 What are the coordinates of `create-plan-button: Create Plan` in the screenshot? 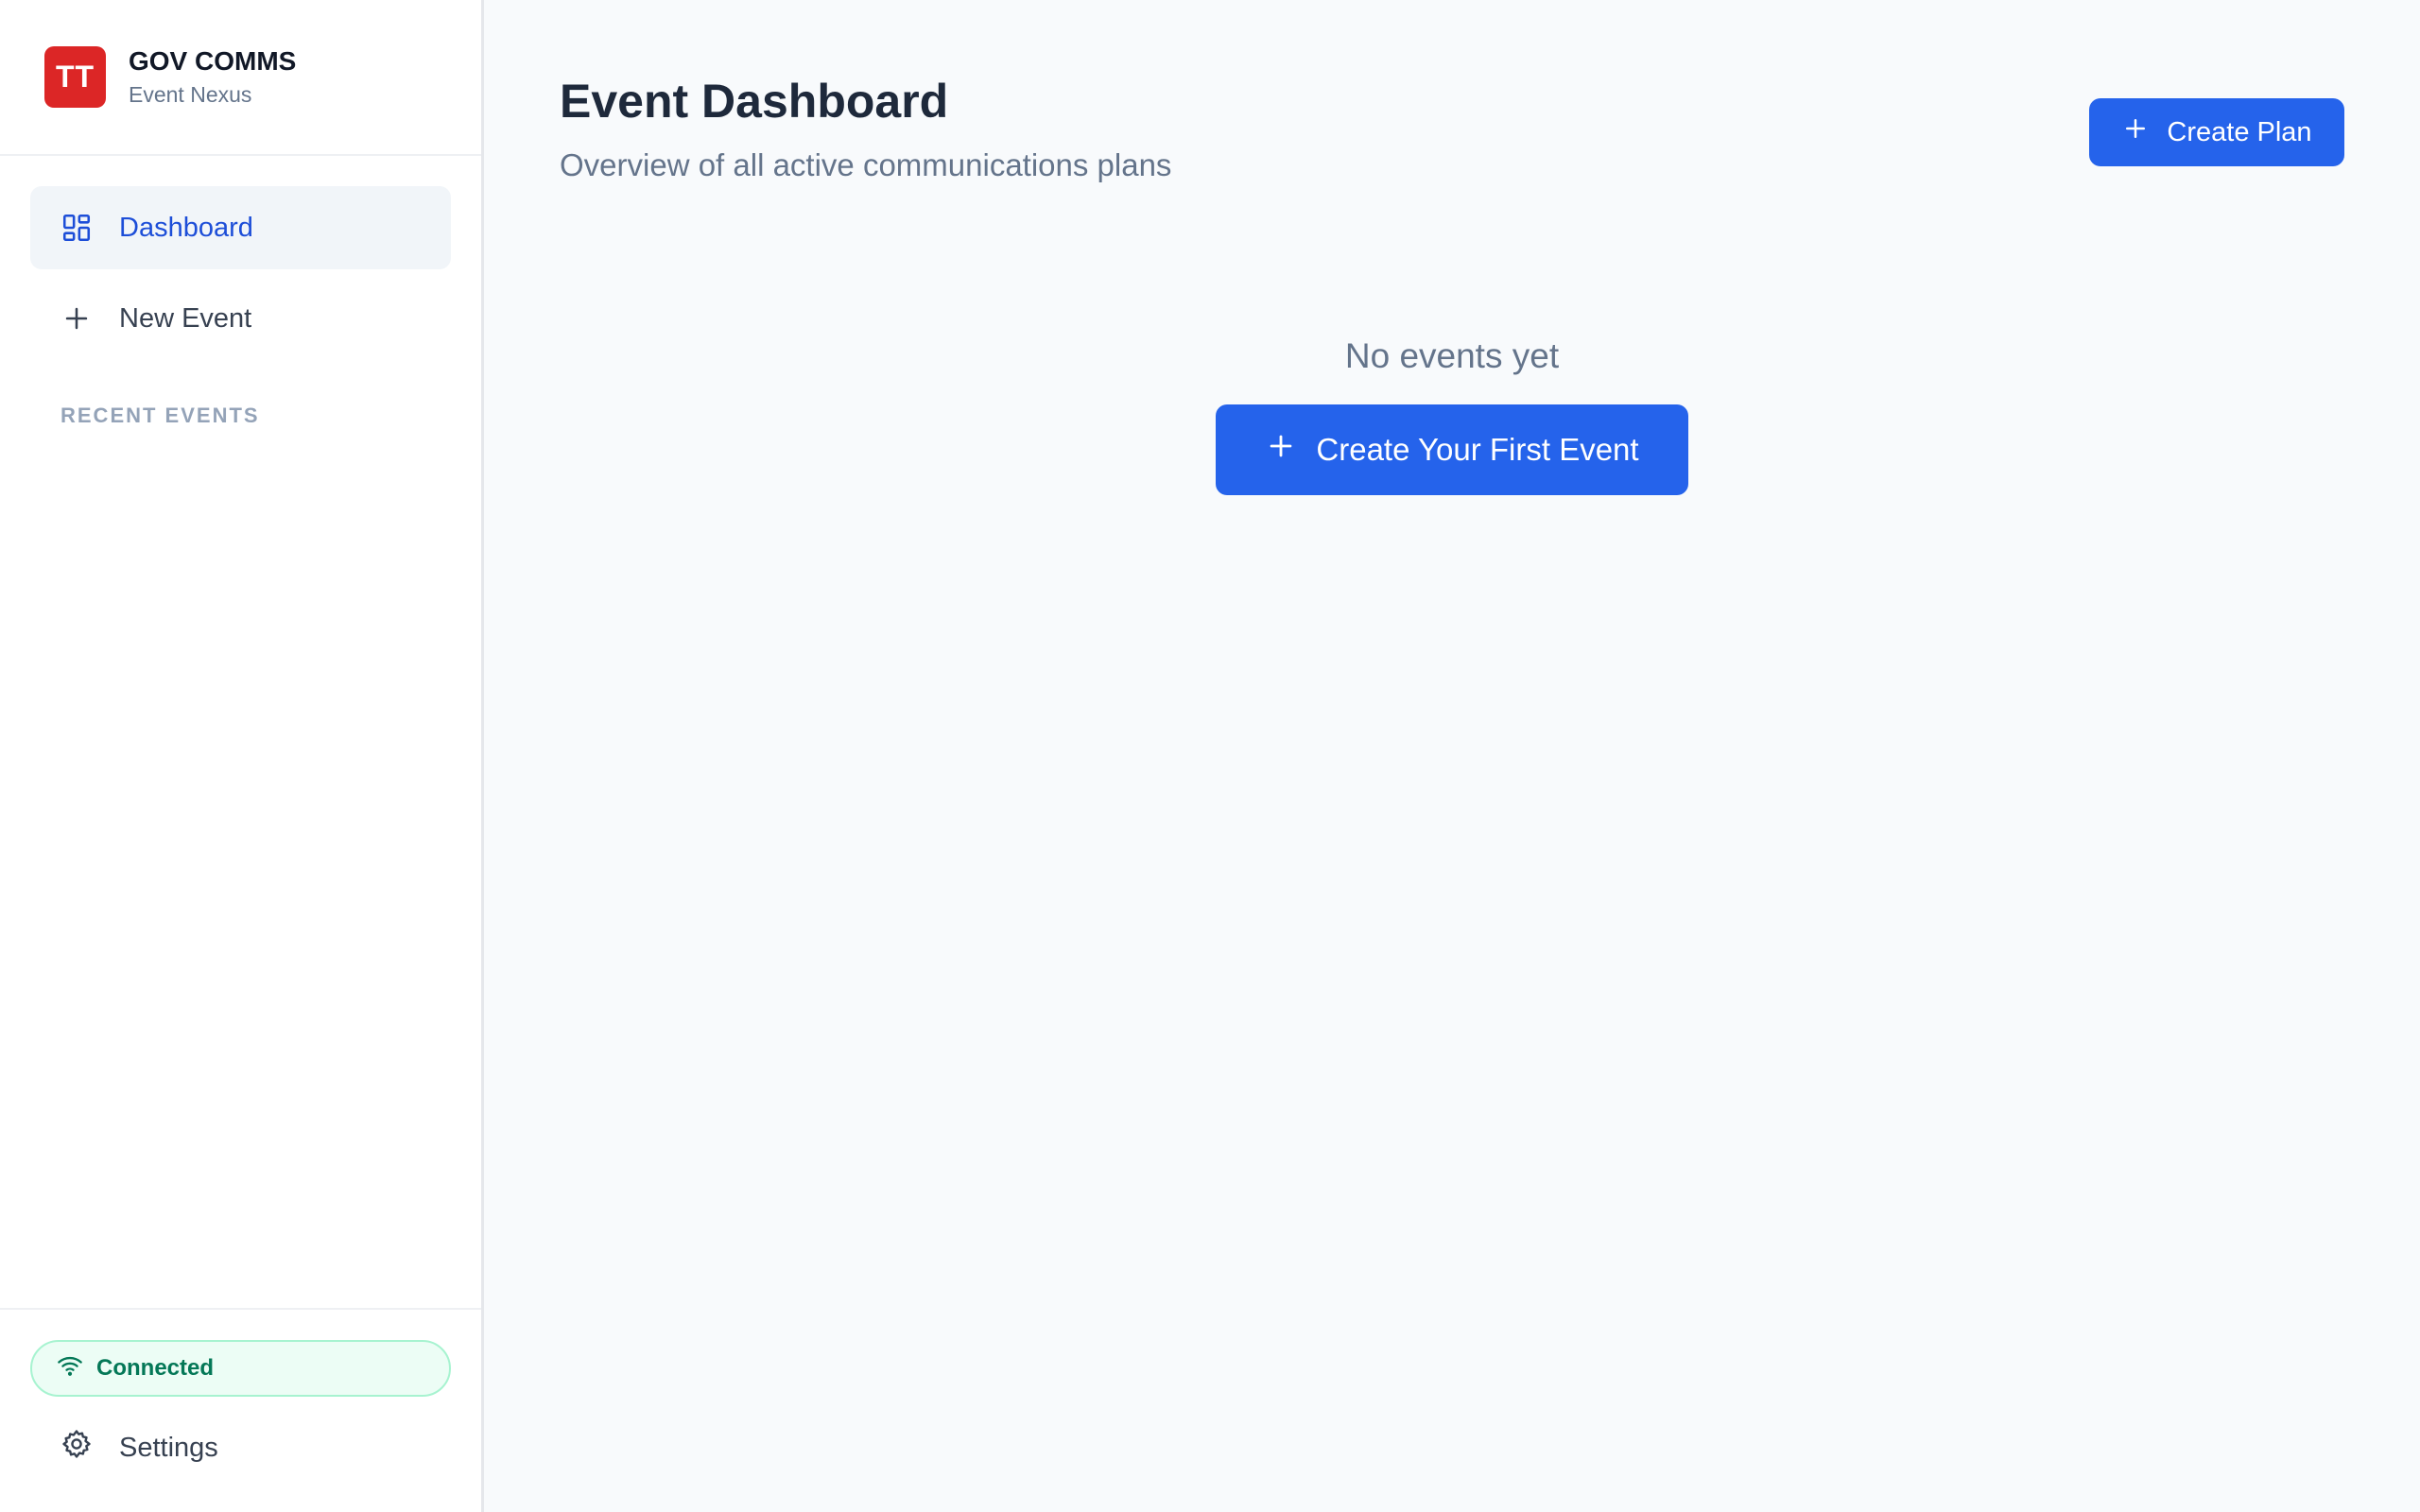 It's located at (2217, 132).